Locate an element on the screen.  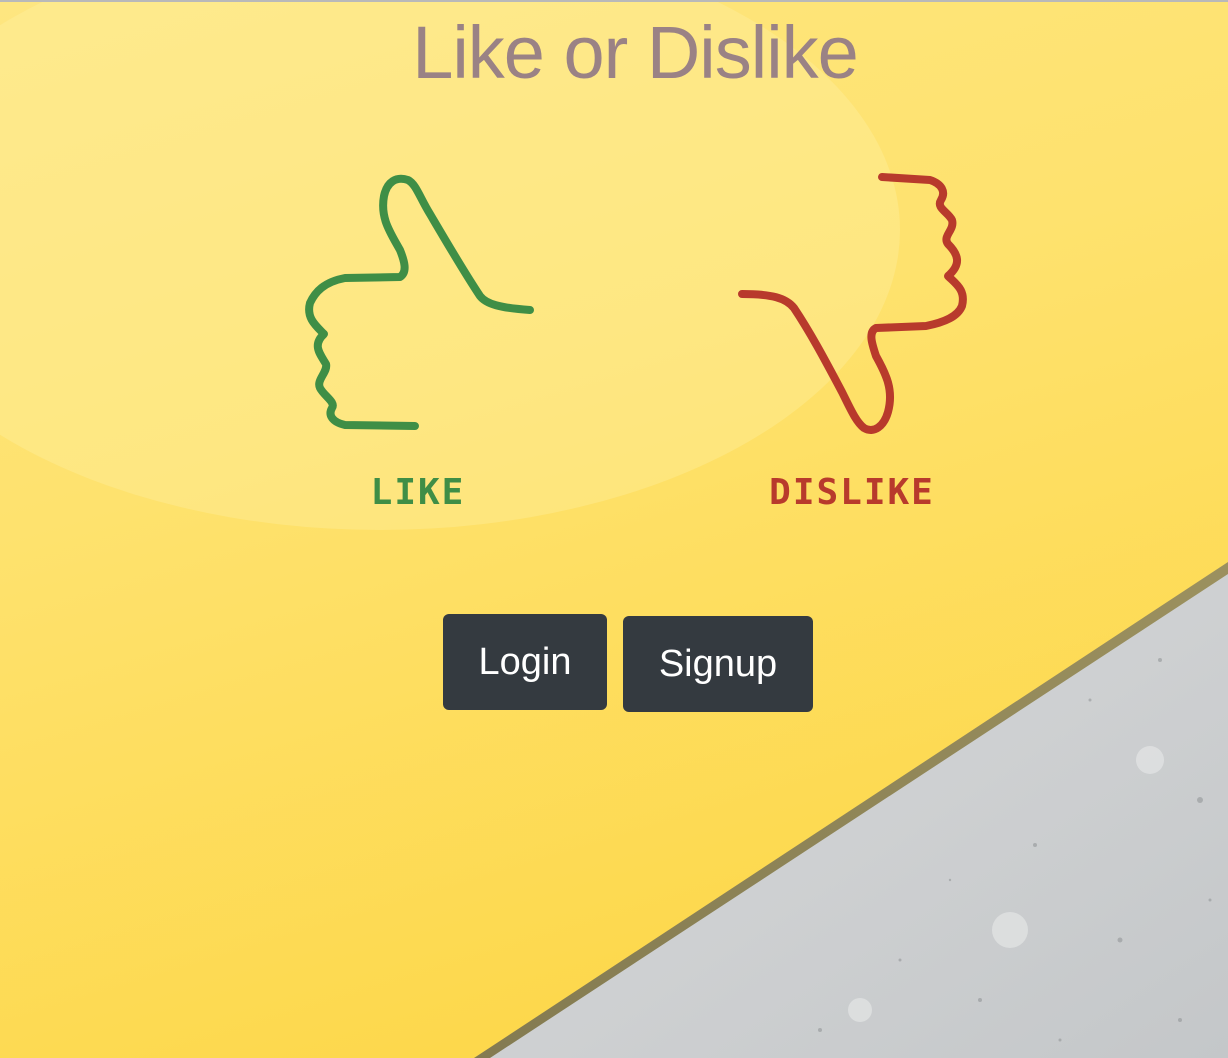
dislike-graphic: DISLIKE is located at coordinates (852, 343).